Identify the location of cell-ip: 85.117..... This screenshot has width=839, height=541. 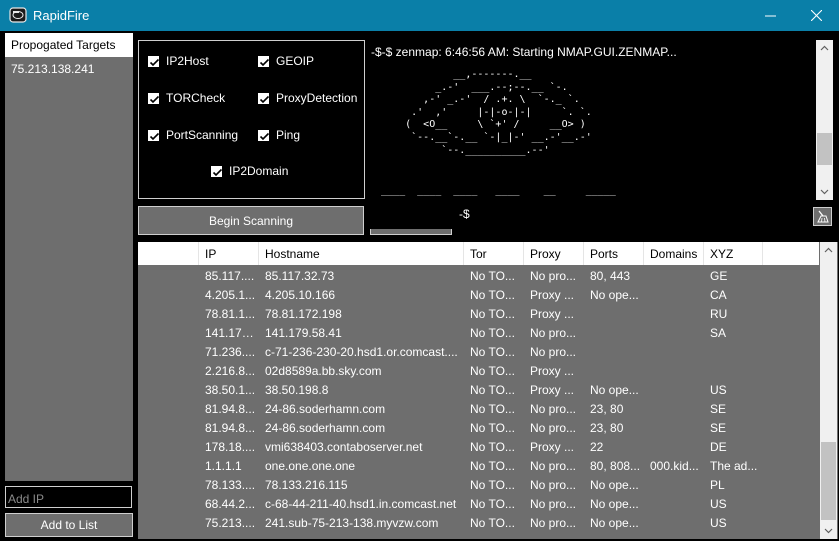
(231, 276).